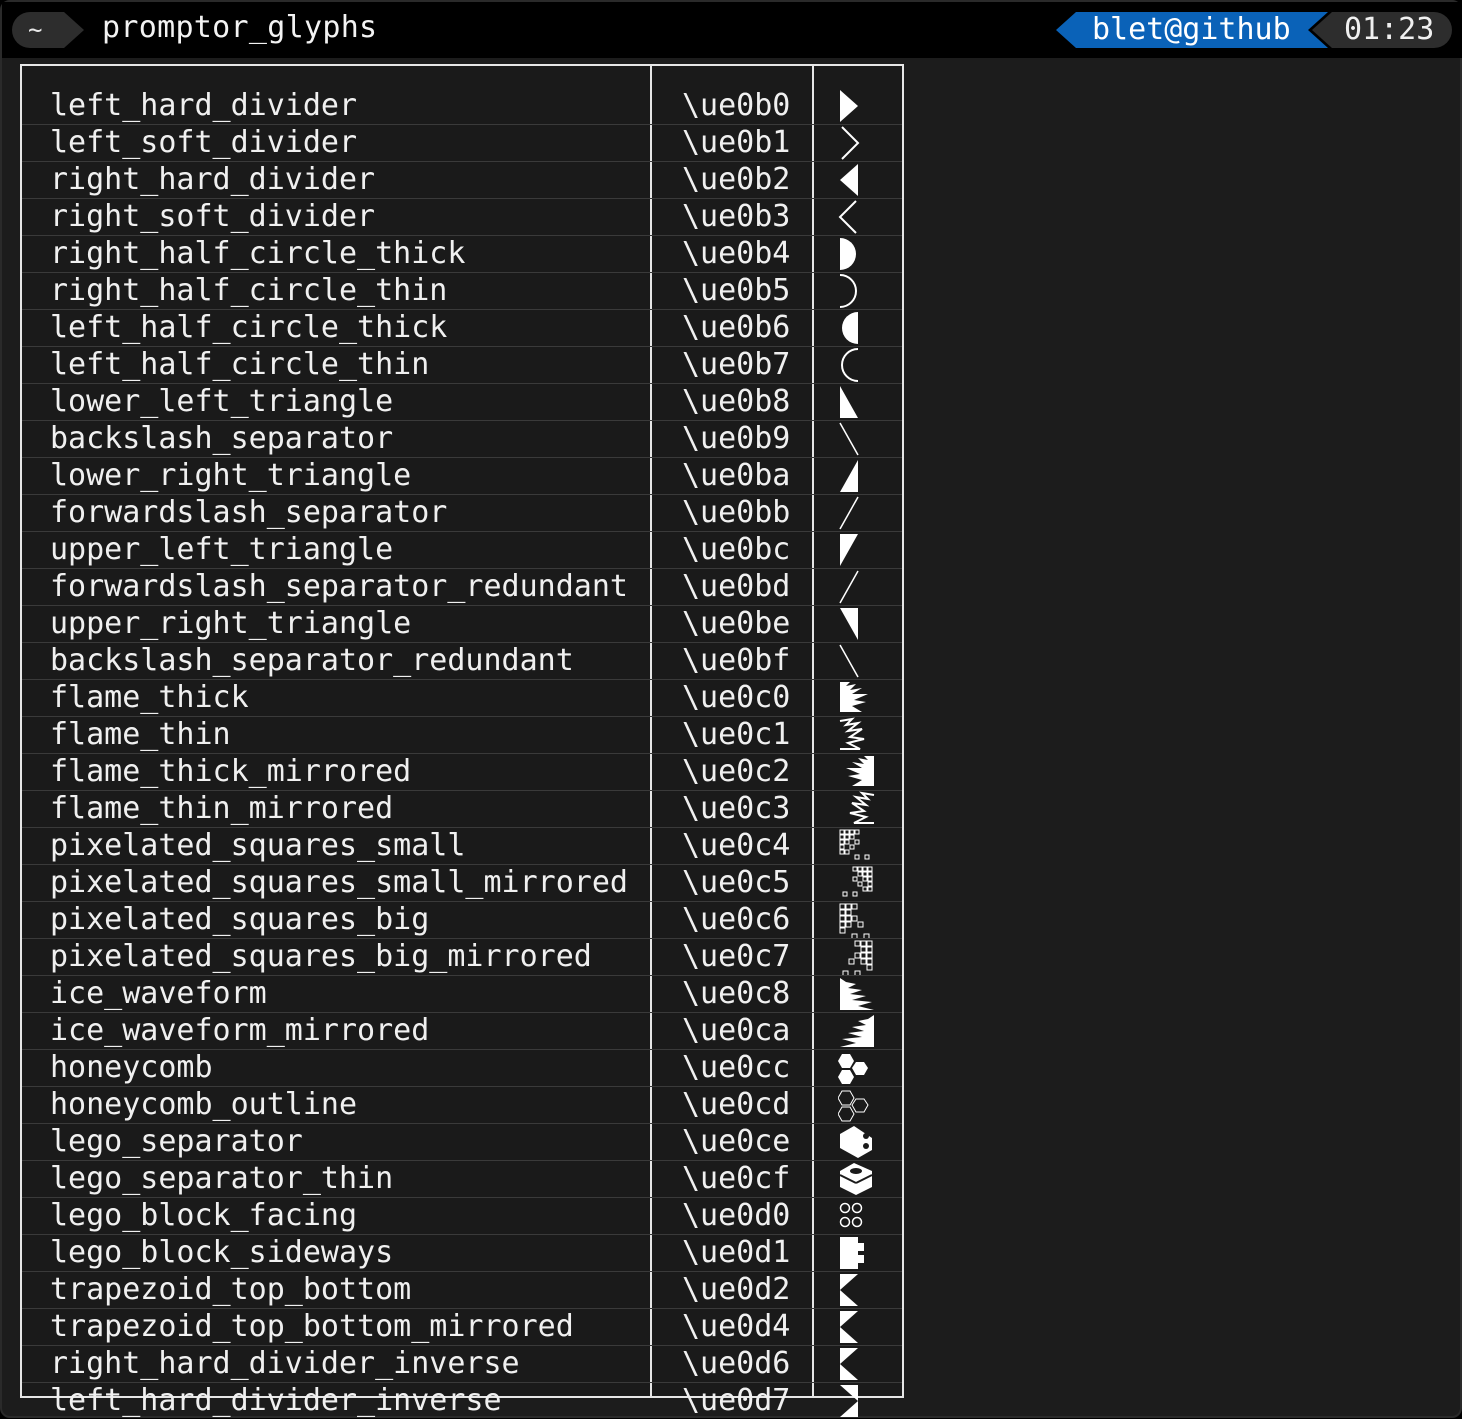 Image resolution: width=1462 pixels, height=1419 pixels. What do you see at coordinates (462, 993) in the screenshot?
I see `glyph-row: ice_waveform \ue0c8` at bounding box center [462, 993].